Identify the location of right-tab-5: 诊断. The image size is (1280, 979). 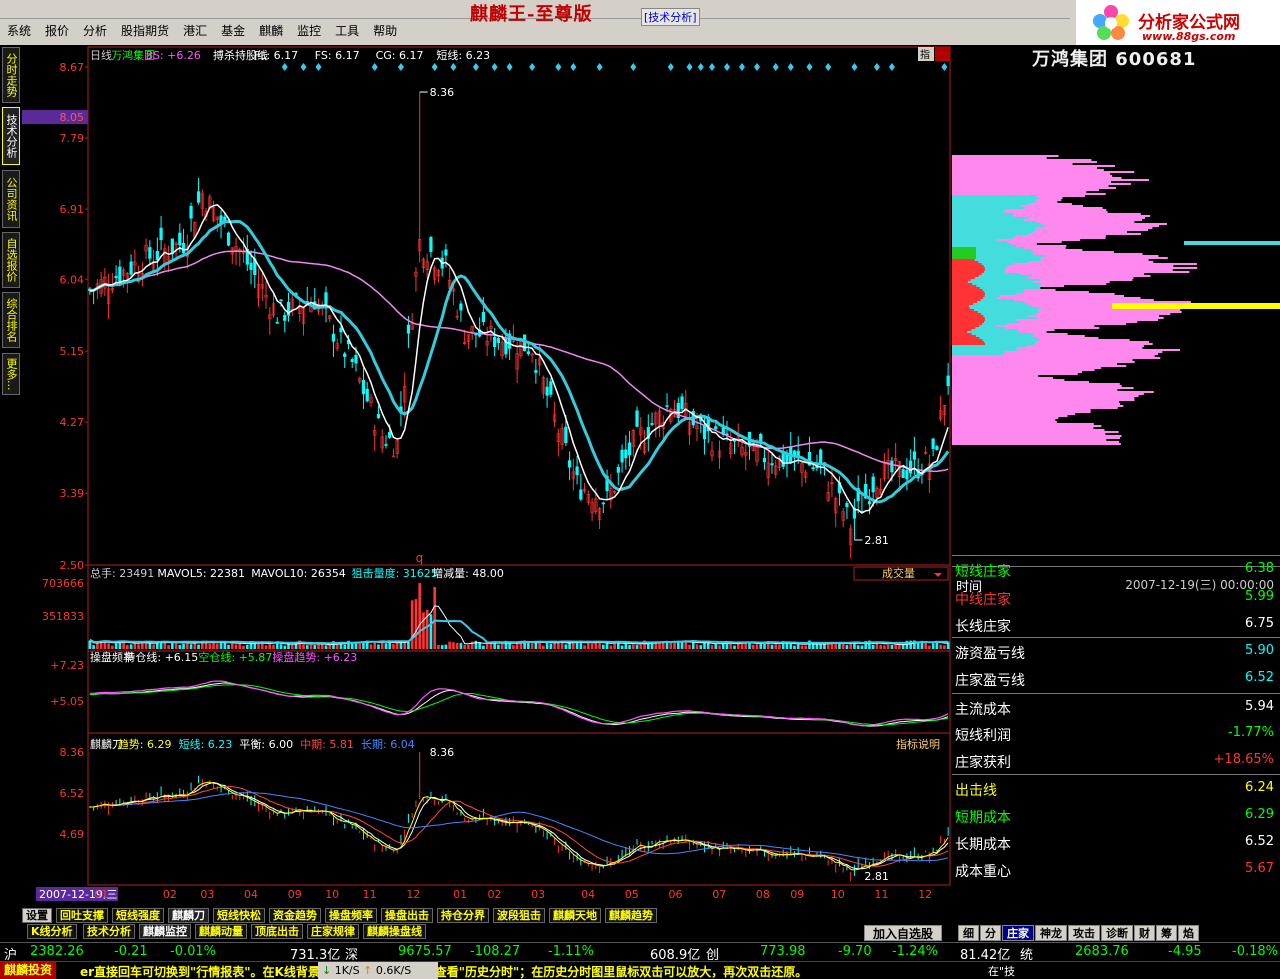
(1117, 933).